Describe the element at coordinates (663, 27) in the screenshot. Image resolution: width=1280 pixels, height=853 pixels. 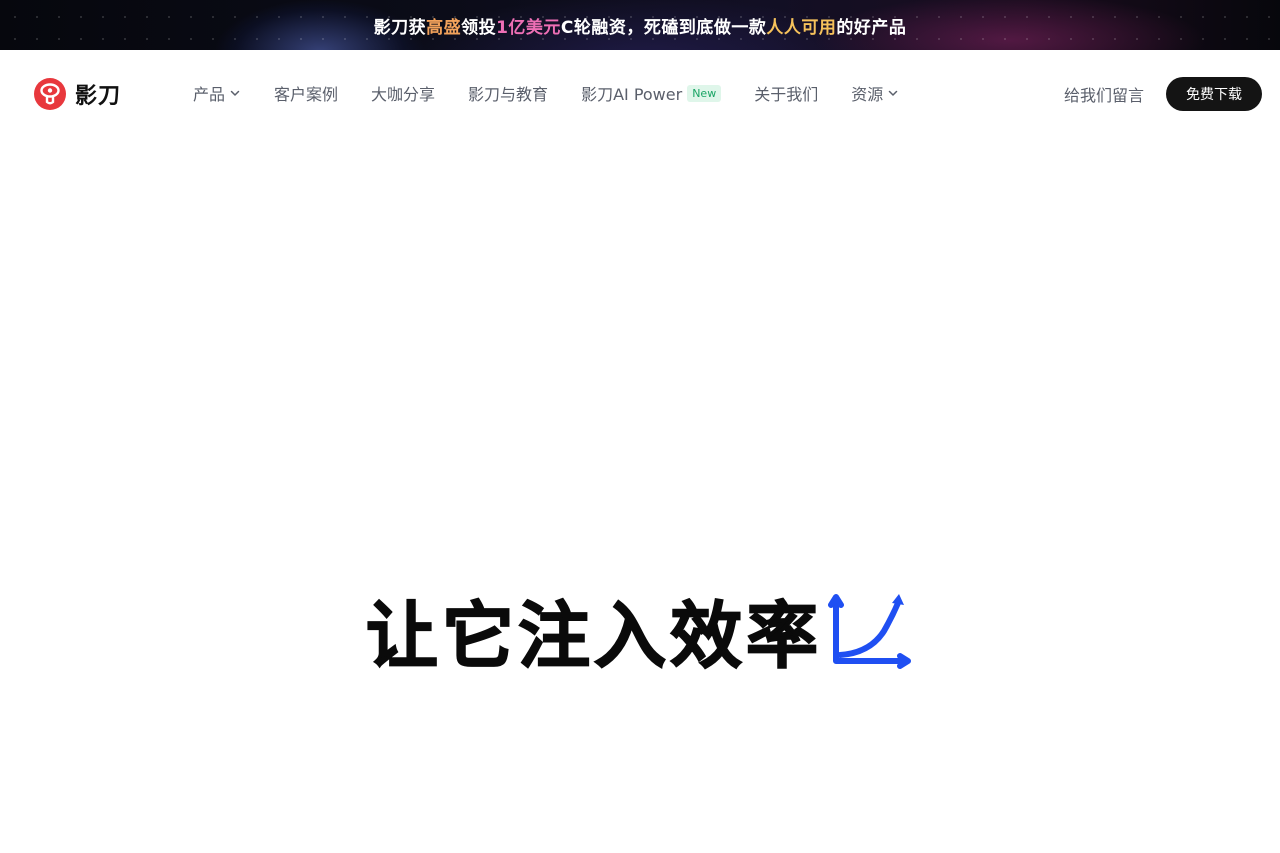
I see `banner-text-part: C轮融资，死磕到底做一款` at that location.